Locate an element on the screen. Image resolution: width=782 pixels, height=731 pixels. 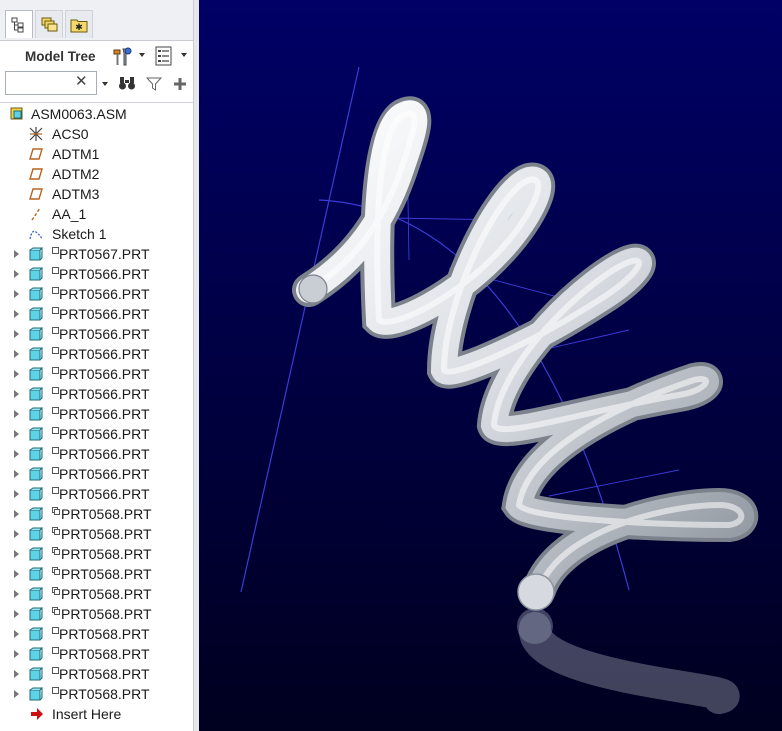
tree-feature-acs0: ACS0 is located at coordinates (96, 134).